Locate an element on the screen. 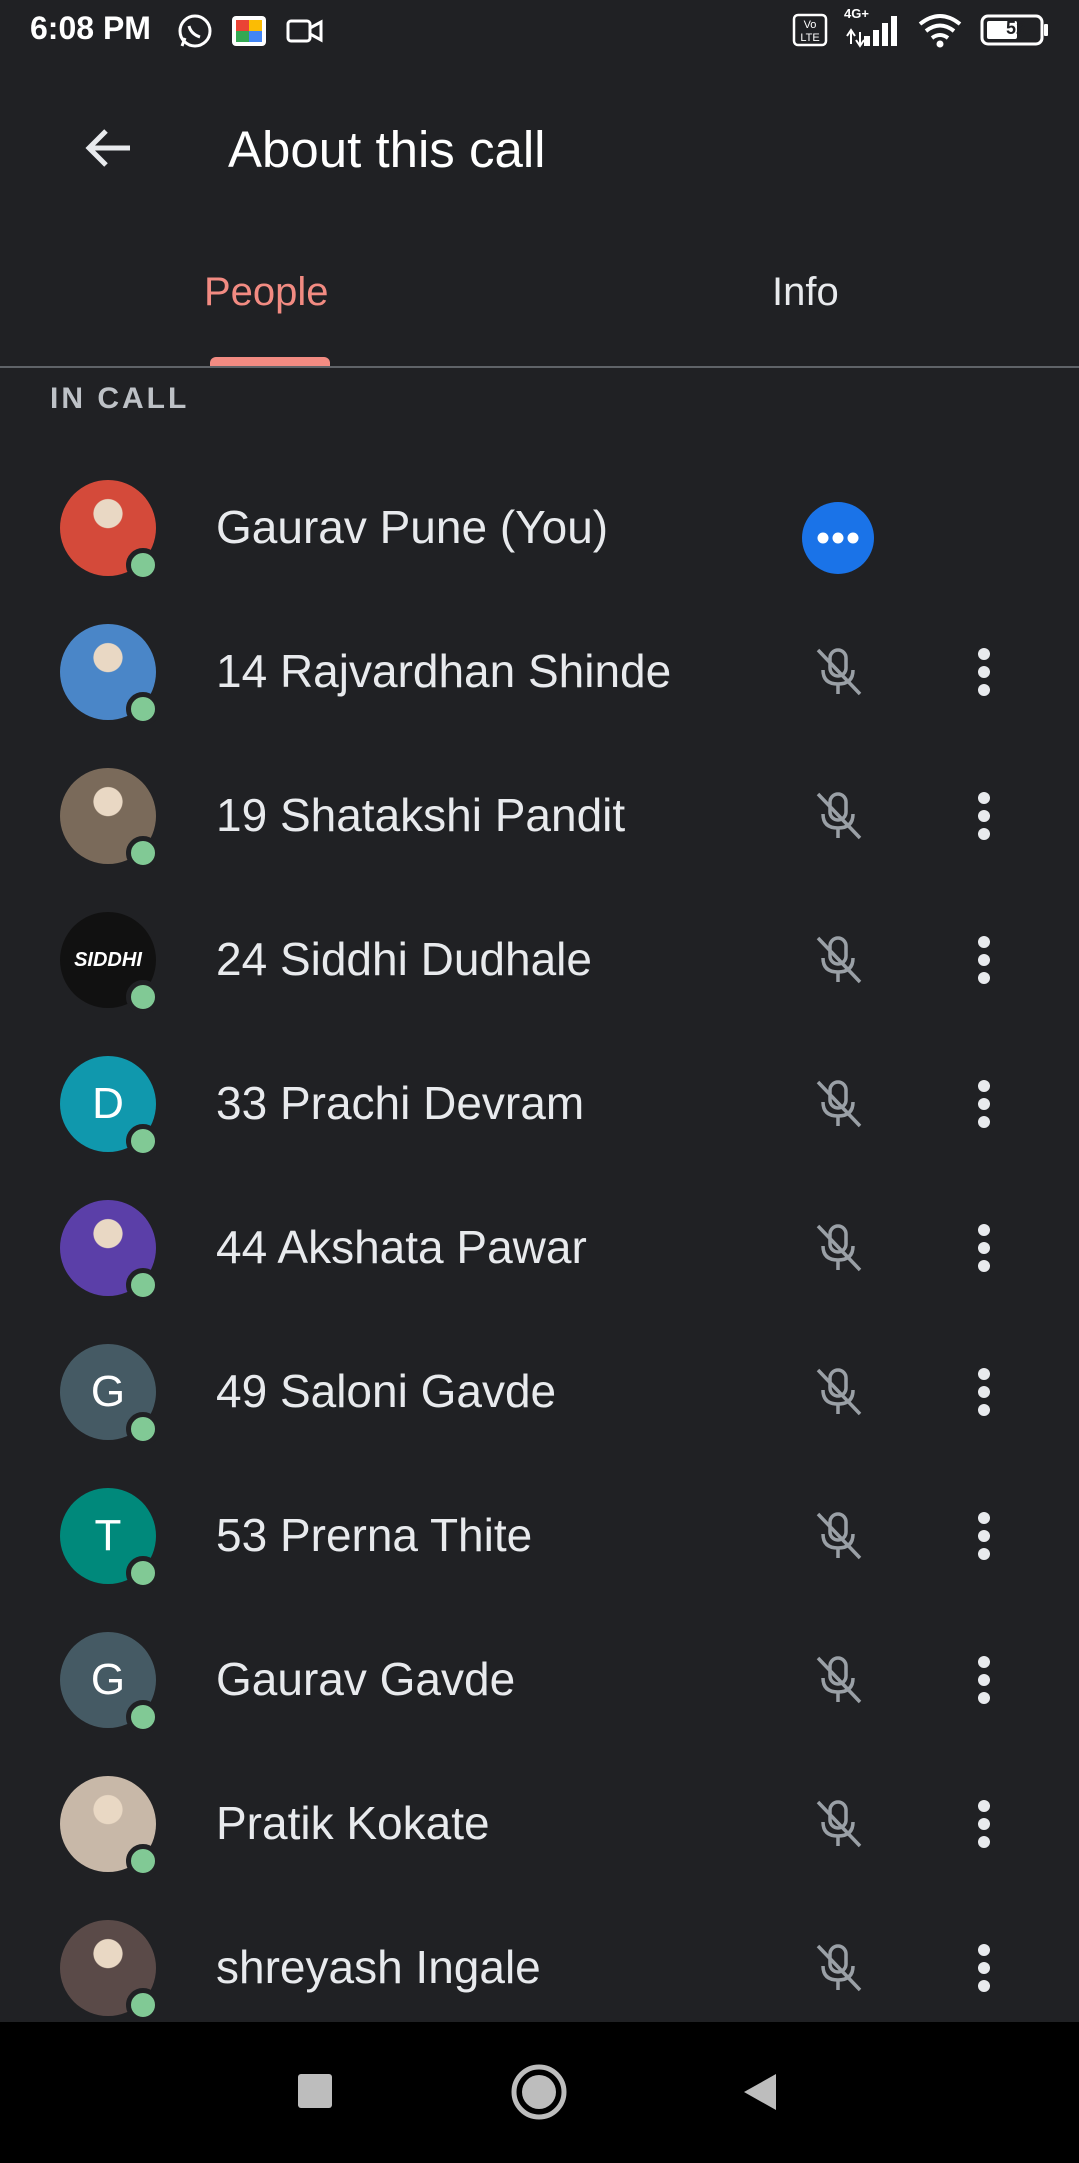 This screenshot has height=2163, width=1079. meet-icon is located at coordinates (249, 33).